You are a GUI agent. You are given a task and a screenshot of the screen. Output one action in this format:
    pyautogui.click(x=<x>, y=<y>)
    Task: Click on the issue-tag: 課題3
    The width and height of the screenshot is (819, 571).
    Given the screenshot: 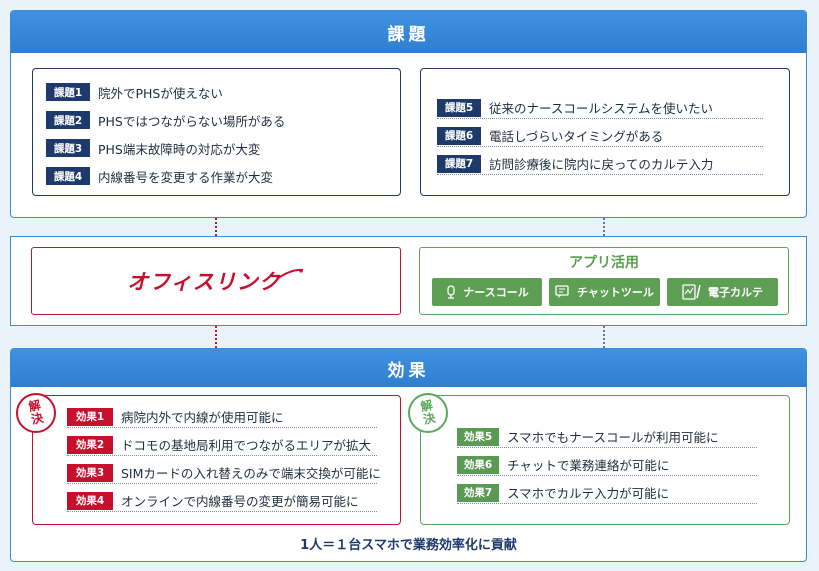 What is the action you would take?
    pyautogui.click(x=68, y=148)
    